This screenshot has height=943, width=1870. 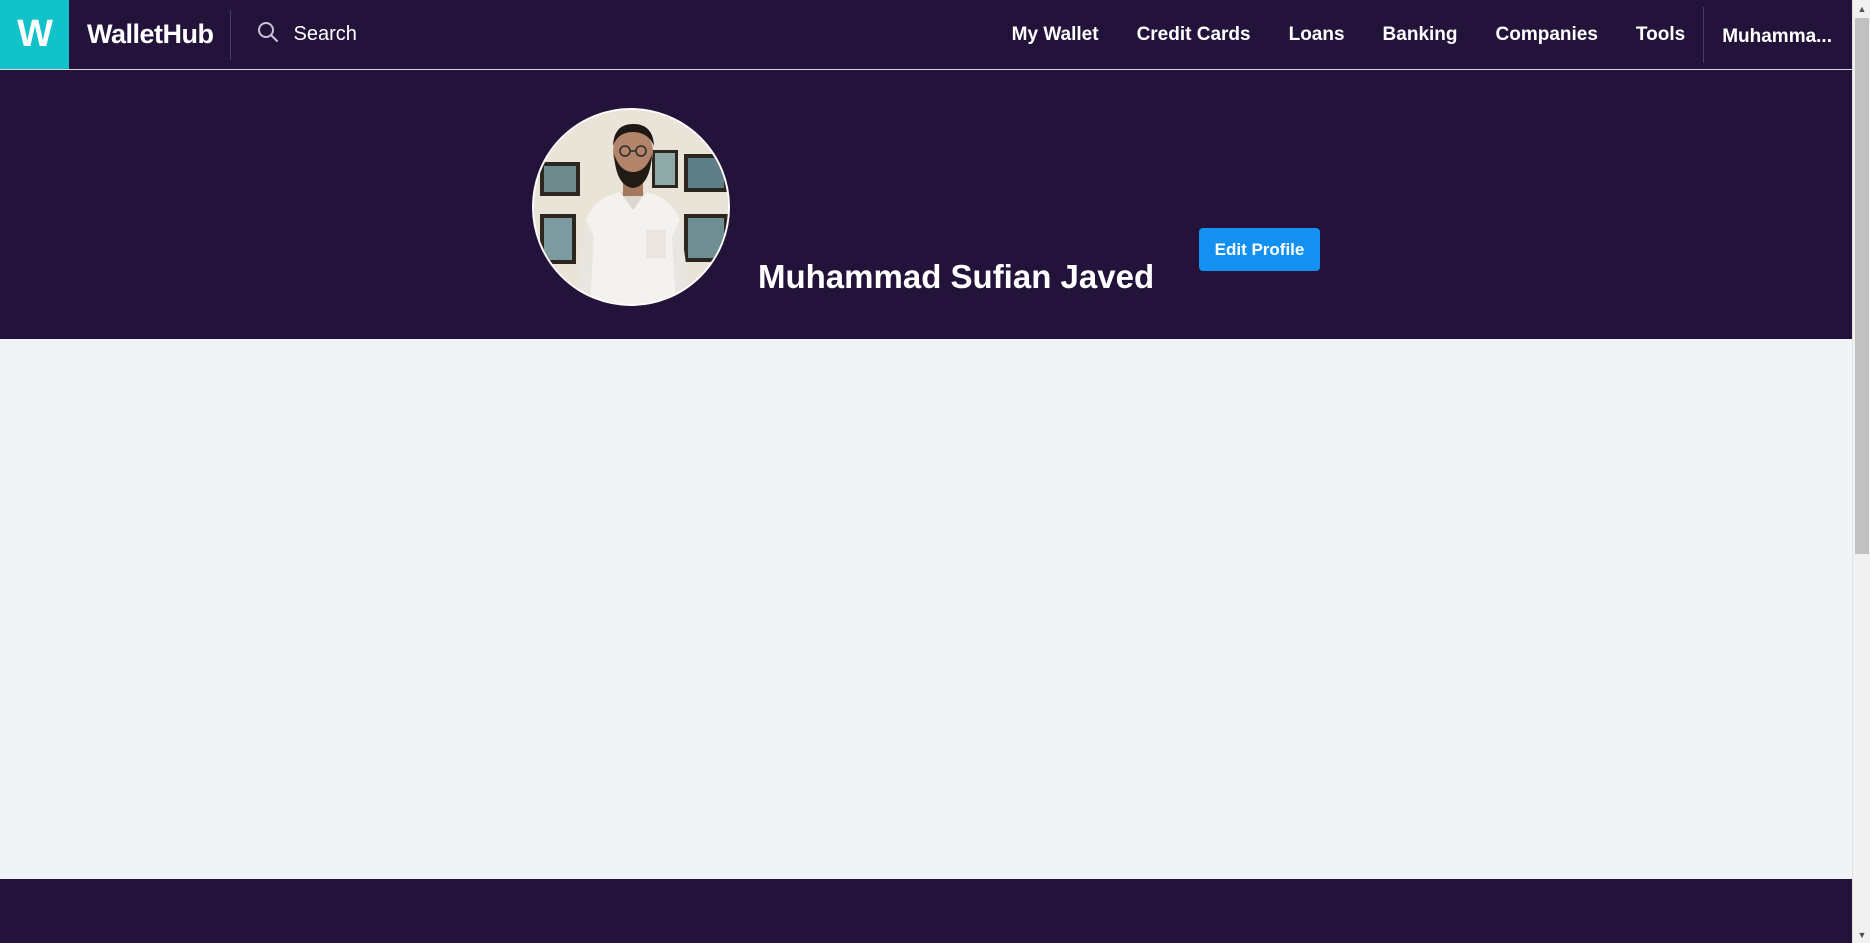 I want to click on avatar-illustration, so click(x=631, y=207).